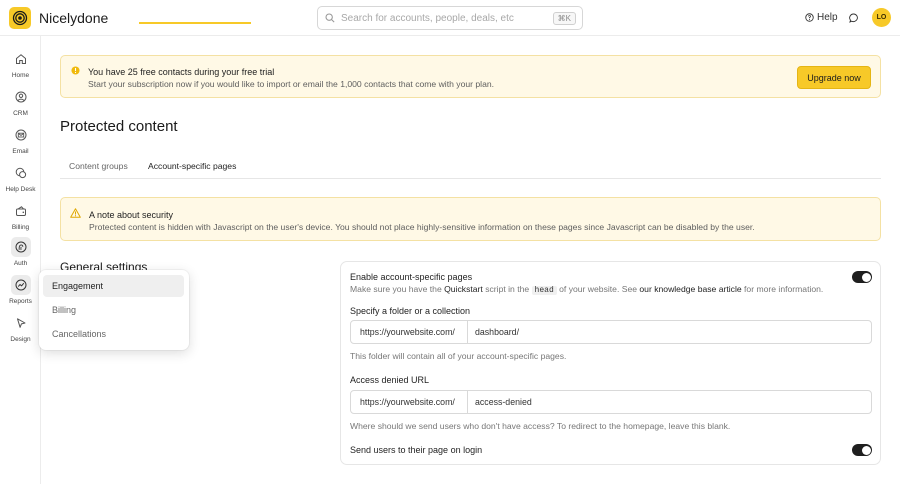  What do you see at coordinates (410, 311) in the screenshot?
I see `folder-label: Specify a folder or a collection` at bounding box center [410, 311].